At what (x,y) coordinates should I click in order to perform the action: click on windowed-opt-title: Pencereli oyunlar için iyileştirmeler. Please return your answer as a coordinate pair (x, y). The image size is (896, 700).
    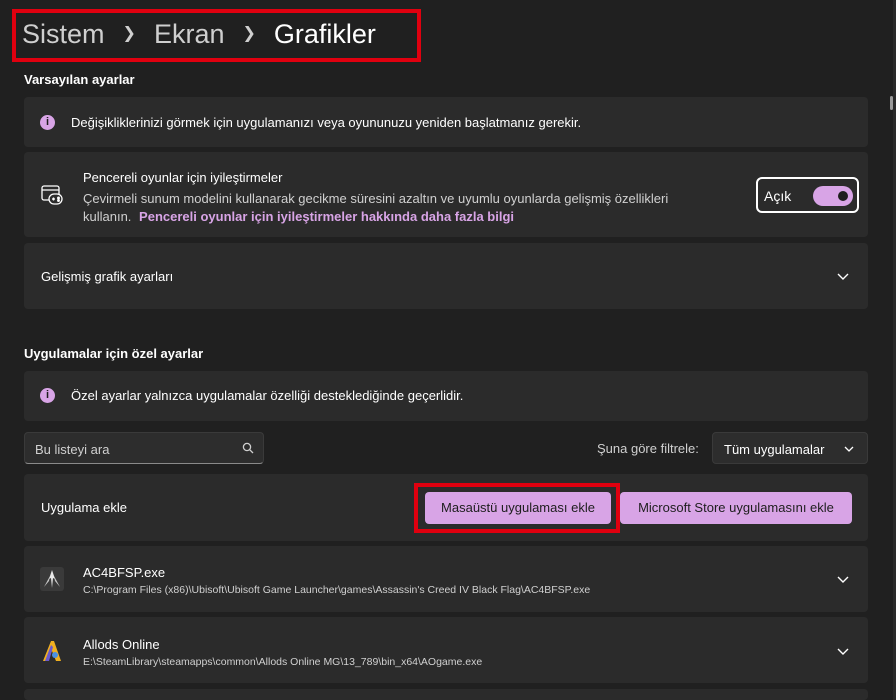
    Looking at the image, I should click on (183, 177).